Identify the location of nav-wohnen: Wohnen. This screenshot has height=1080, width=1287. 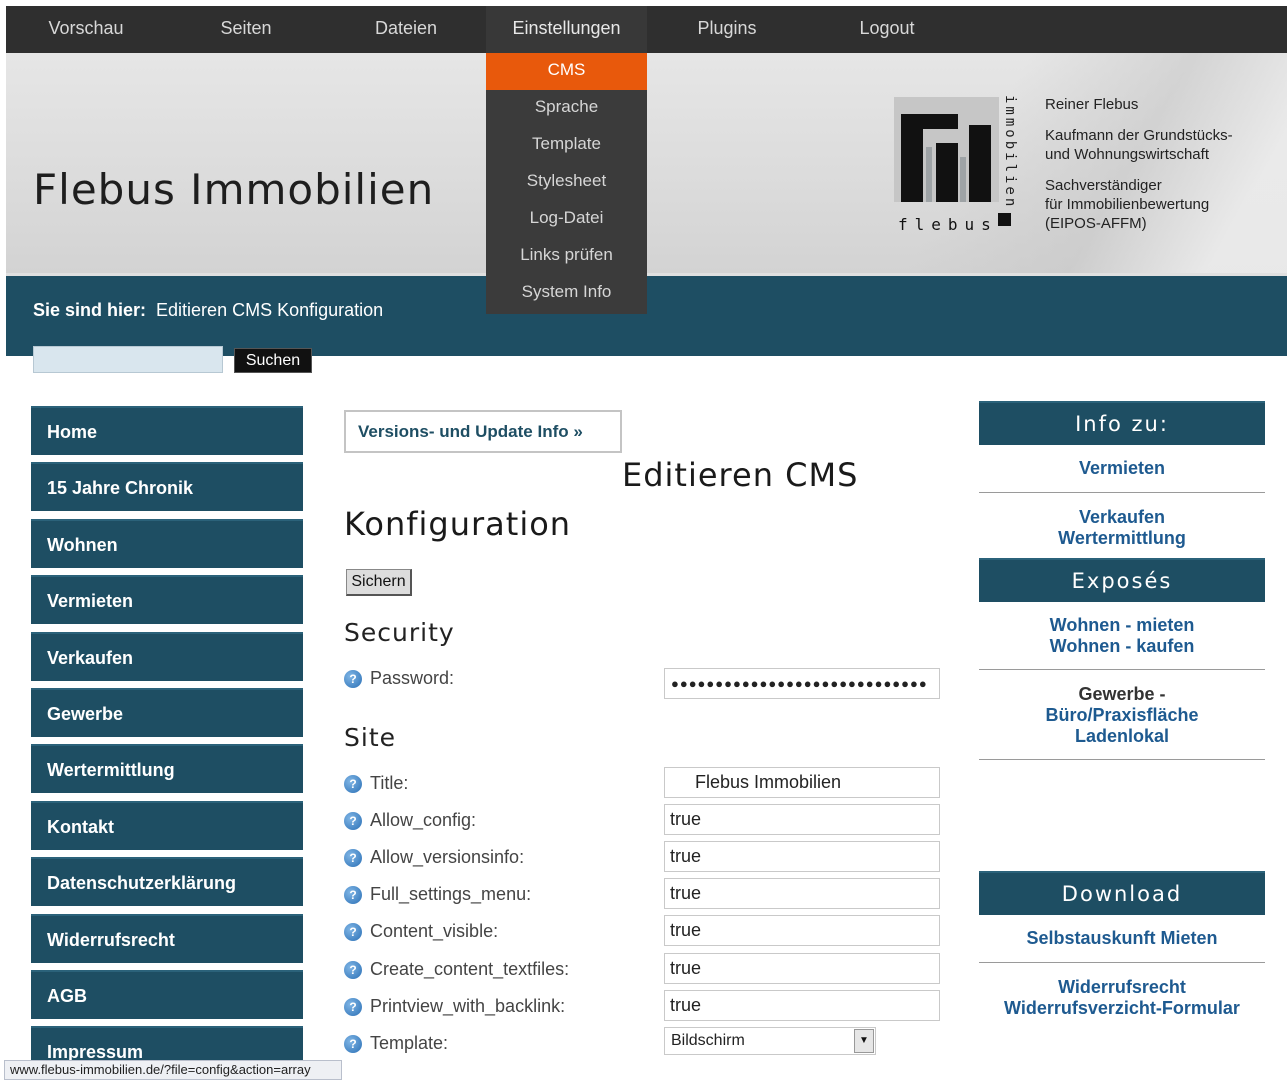
(167, 543).